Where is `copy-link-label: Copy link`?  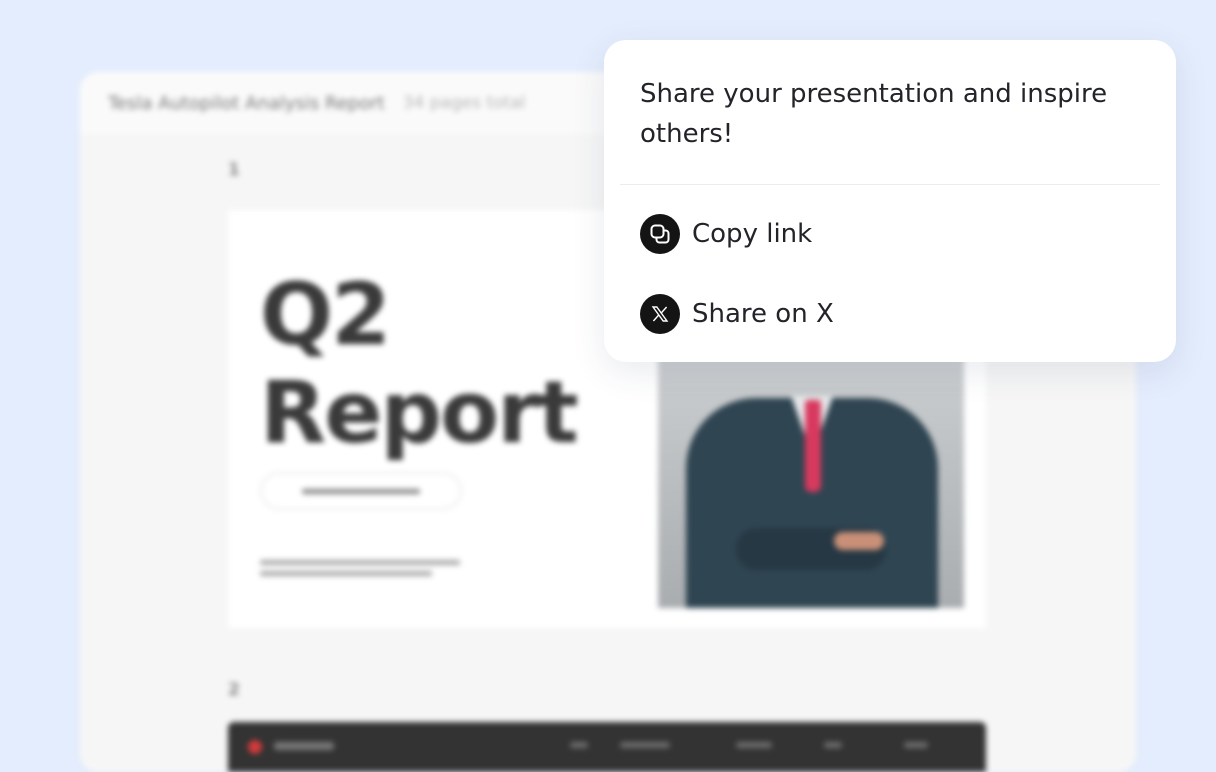
copy-link-label: Copy link is located at coordinates (752, 234).